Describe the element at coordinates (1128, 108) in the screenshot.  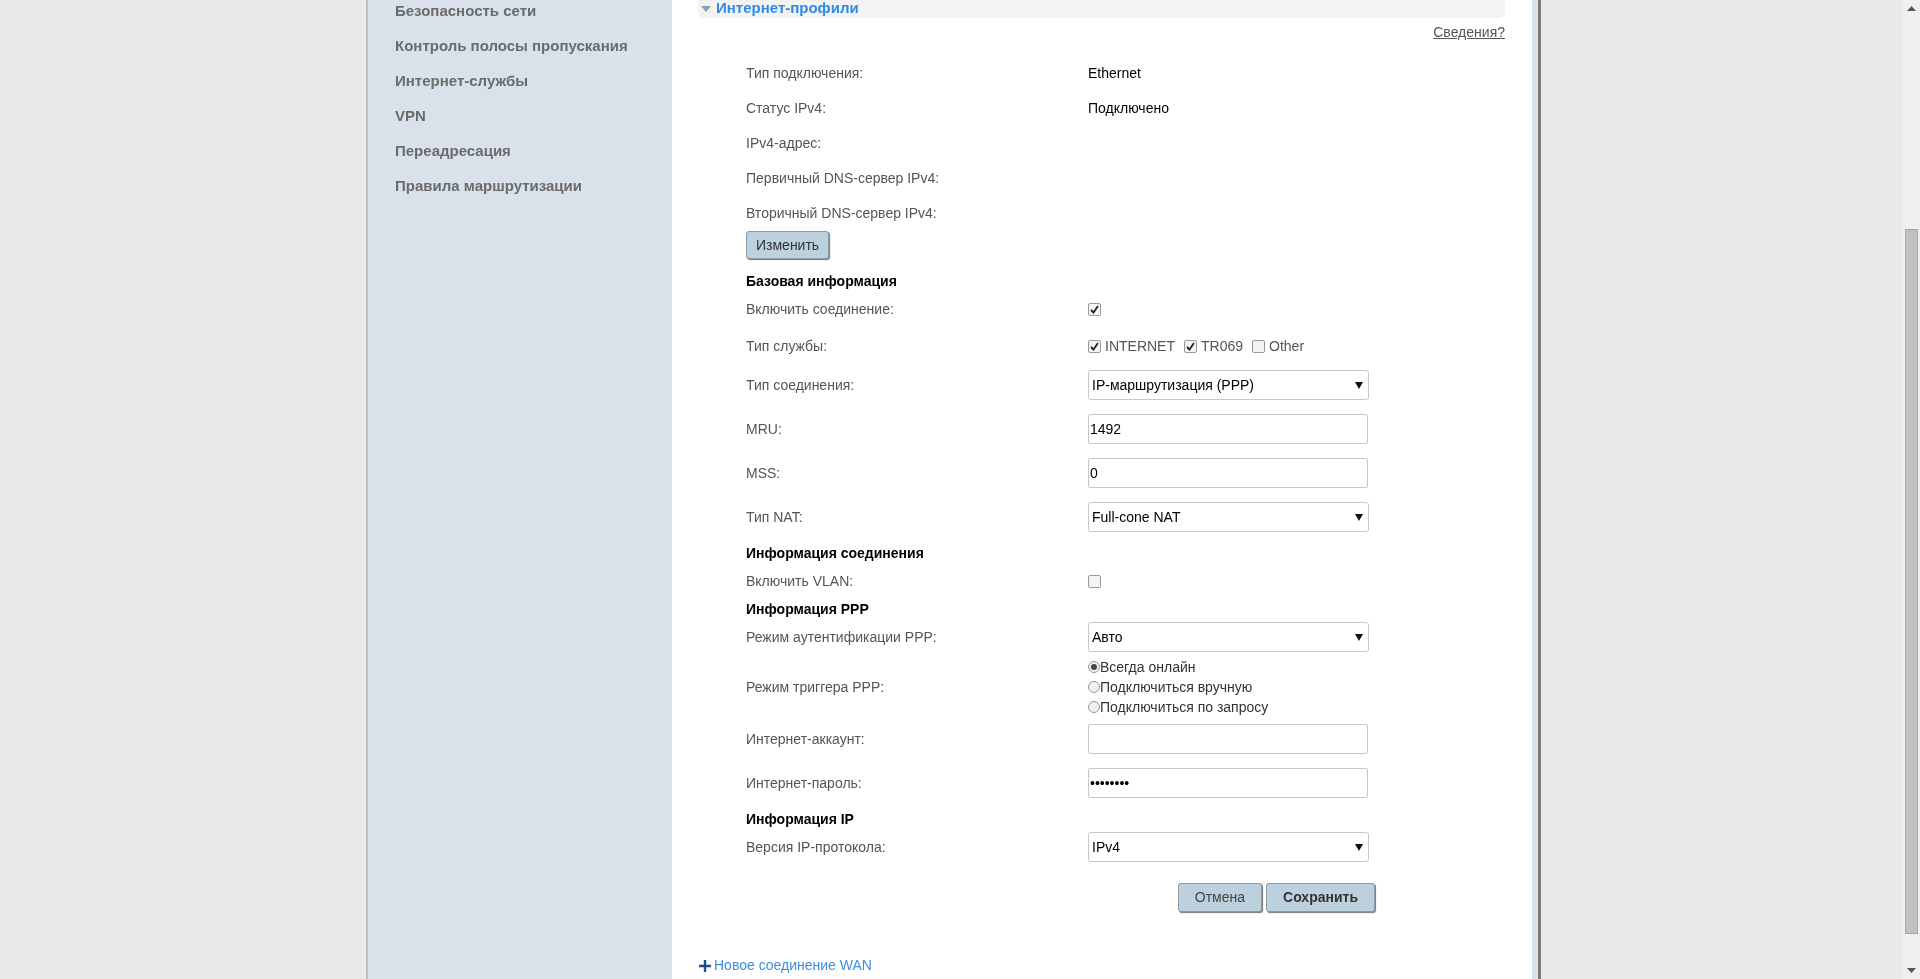
I see `field-value: Подключено` at that location.